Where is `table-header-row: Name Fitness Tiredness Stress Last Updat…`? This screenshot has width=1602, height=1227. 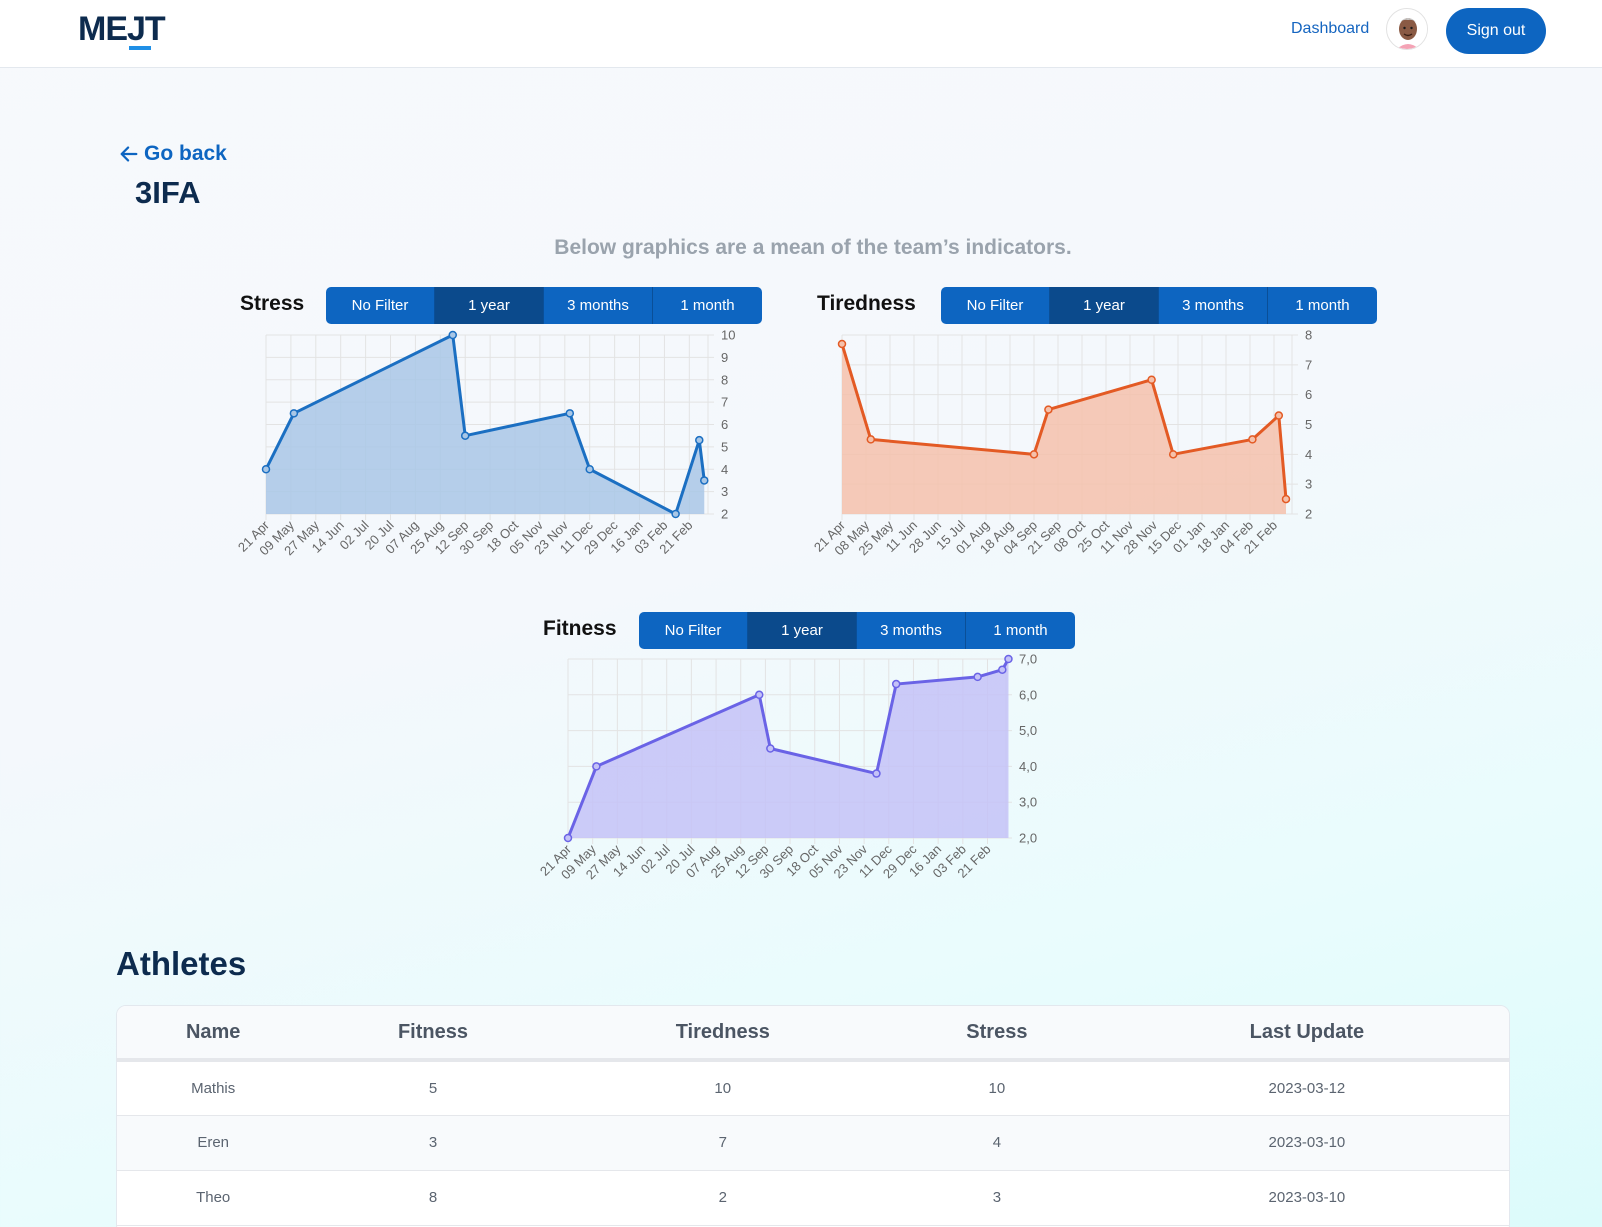 table-header-row: Name Fitness Tiredness Stress Last Updat… is located at coordinates (813, 1034).